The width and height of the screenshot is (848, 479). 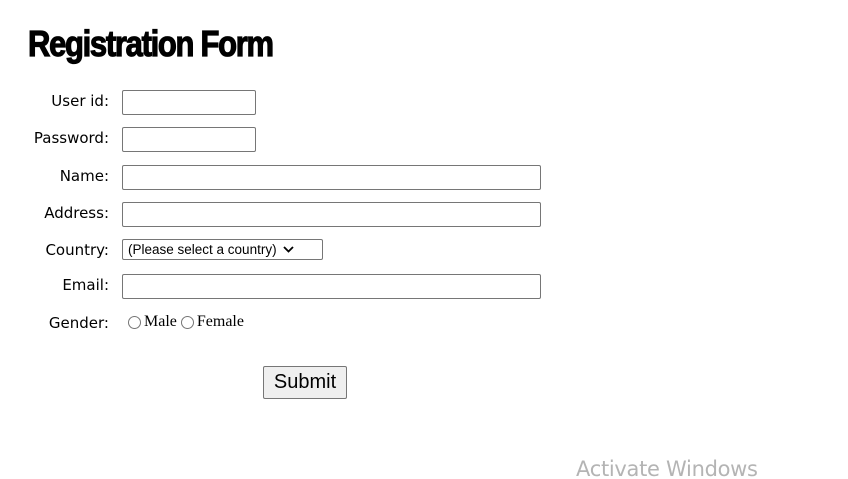 I want to click on chevron-down-icon, so click(x=288, y=249).